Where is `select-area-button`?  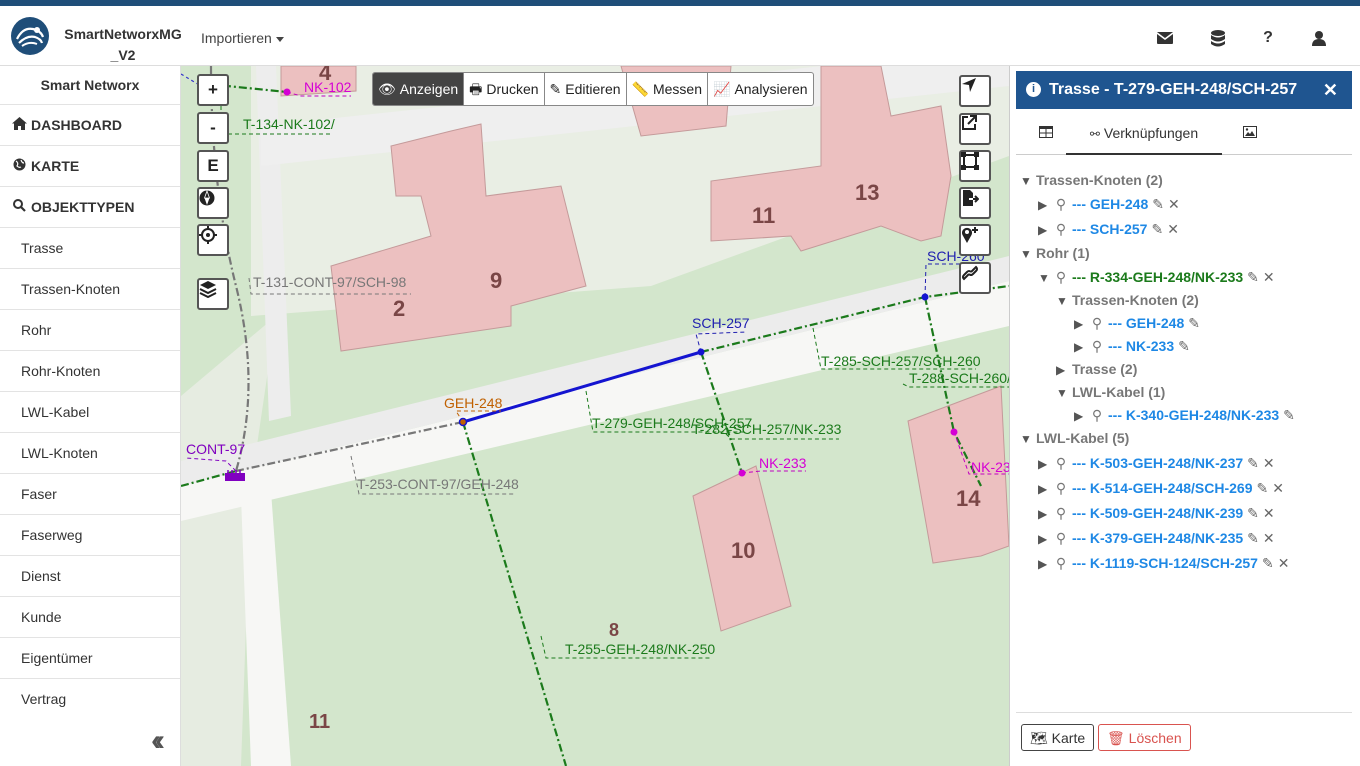 select-area-button is located at coordinates (975, 166).